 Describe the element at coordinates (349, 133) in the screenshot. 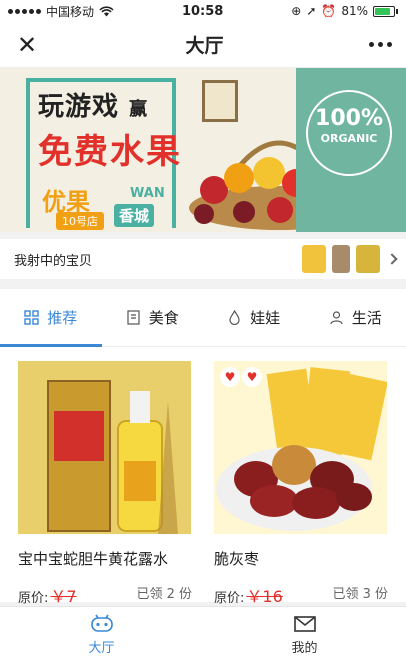

I see `organic-seal: 100% ORGANIC` at that location.